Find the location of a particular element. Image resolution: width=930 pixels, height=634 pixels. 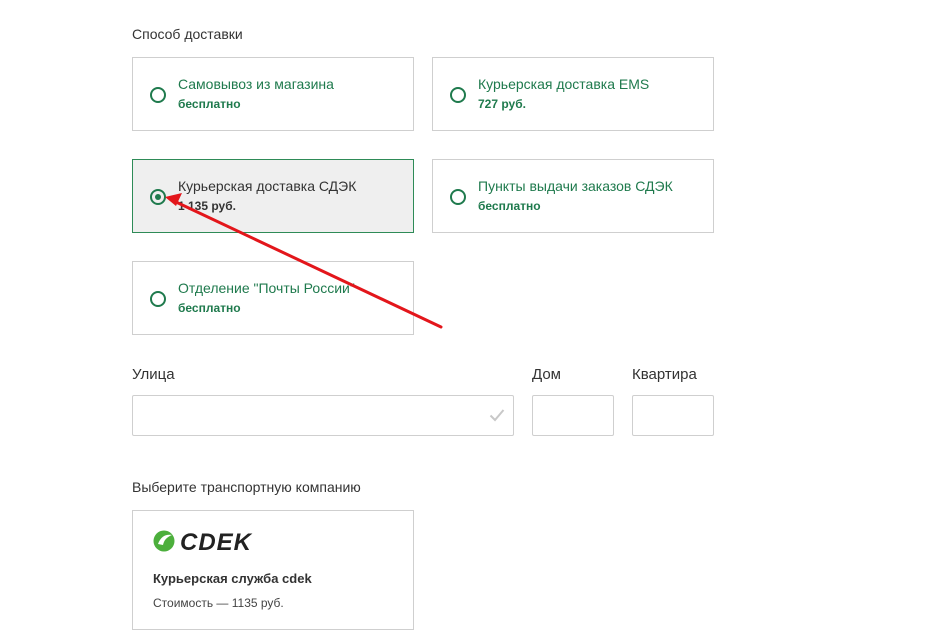

transport-section-label: Выберите транспортную компанию is located at coordinates (246, 487).